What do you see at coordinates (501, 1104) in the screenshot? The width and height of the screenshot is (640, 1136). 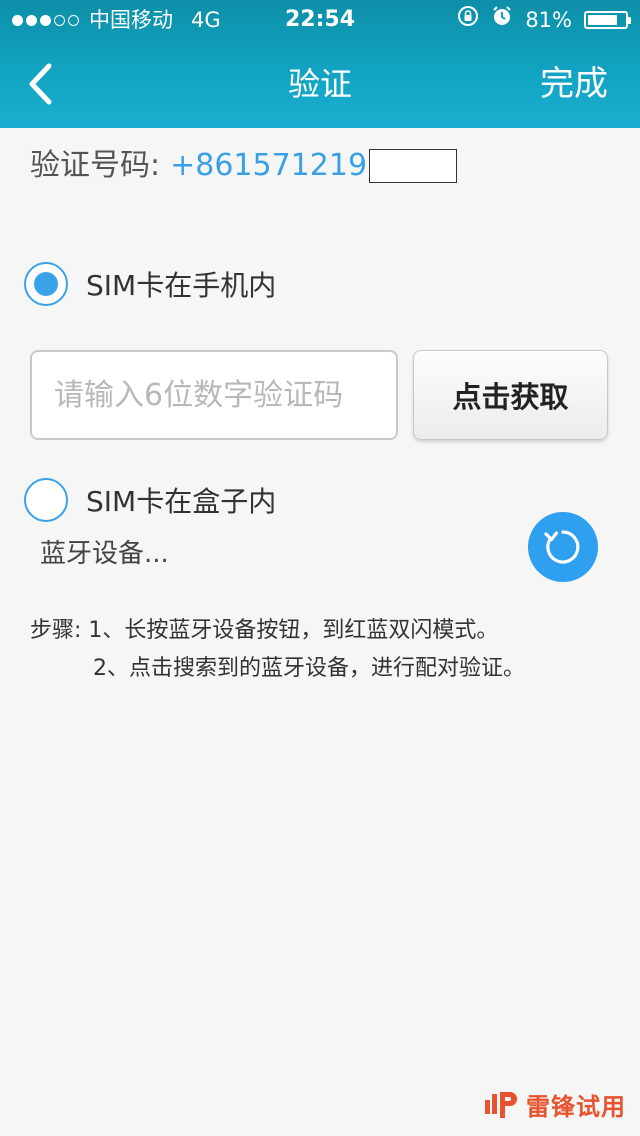 I see `watermark-logo-icon` at bounding box center [501, 1104].